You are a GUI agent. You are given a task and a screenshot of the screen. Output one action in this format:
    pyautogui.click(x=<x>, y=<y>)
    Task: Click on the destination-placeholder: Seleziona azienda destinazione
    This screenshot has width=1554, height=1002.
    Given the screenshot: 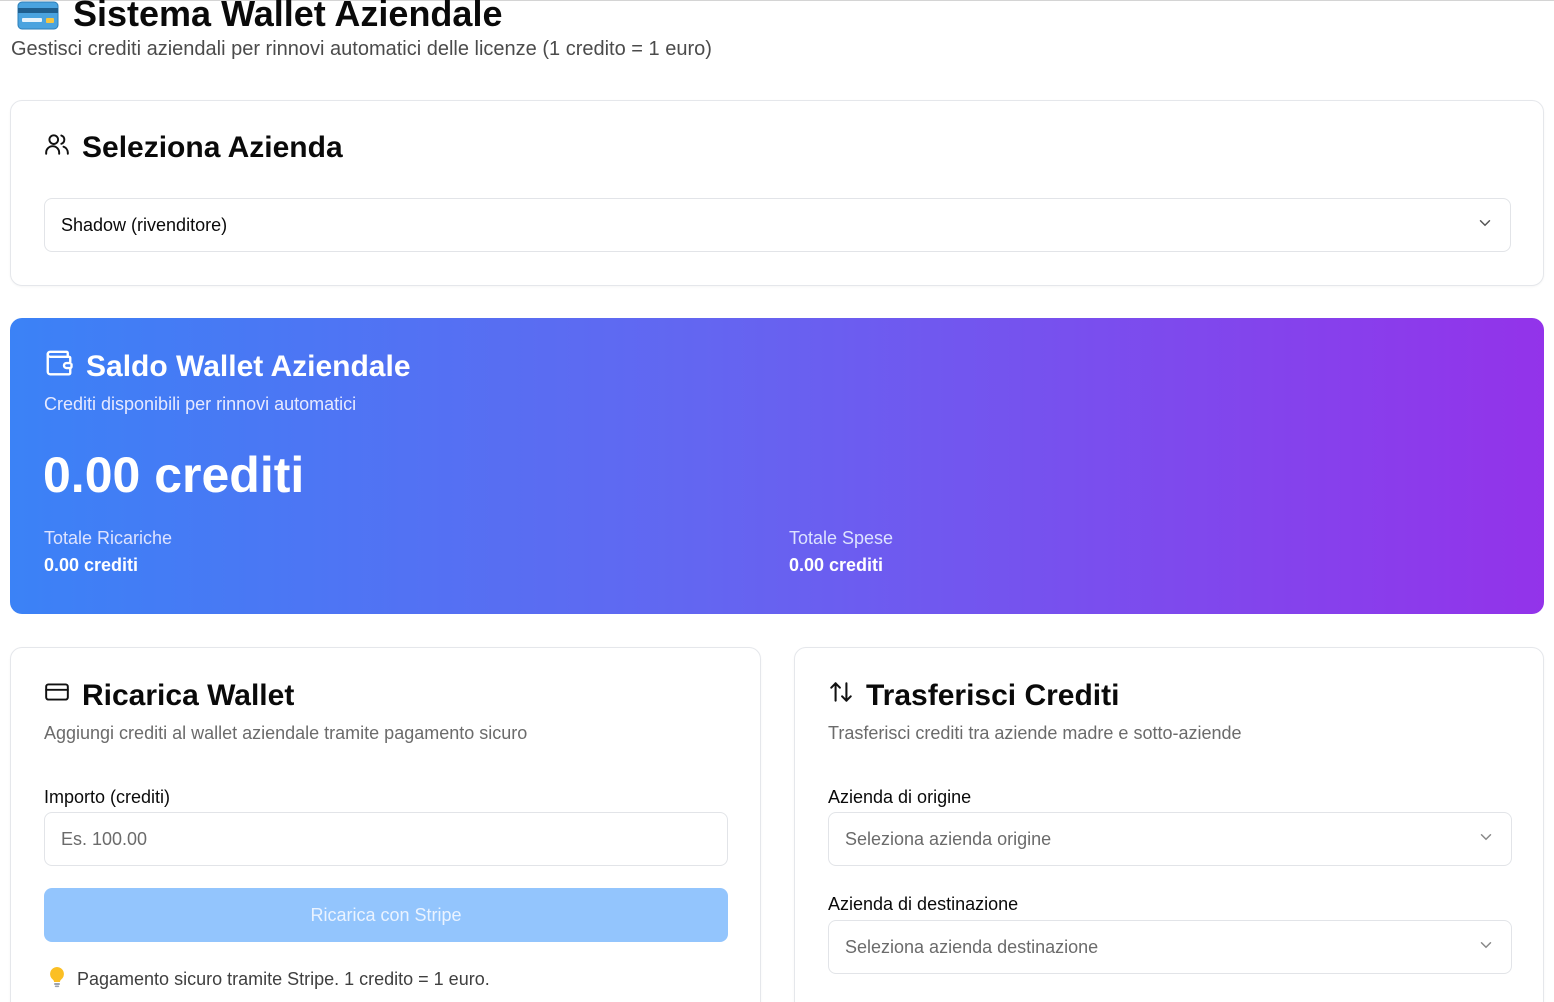 What is the action you would take?
    pyautogui.click(x=972, y=946)
    